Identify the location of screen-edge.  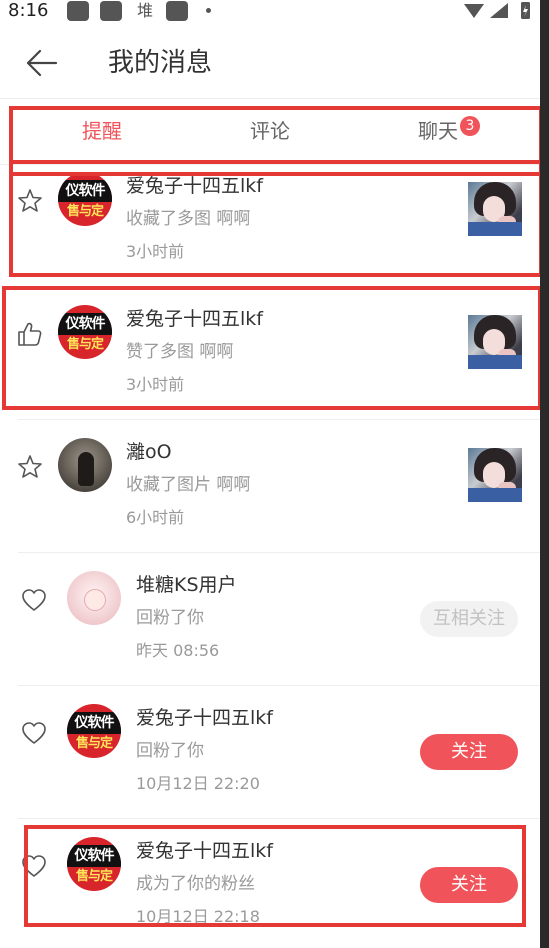
(544, 474).